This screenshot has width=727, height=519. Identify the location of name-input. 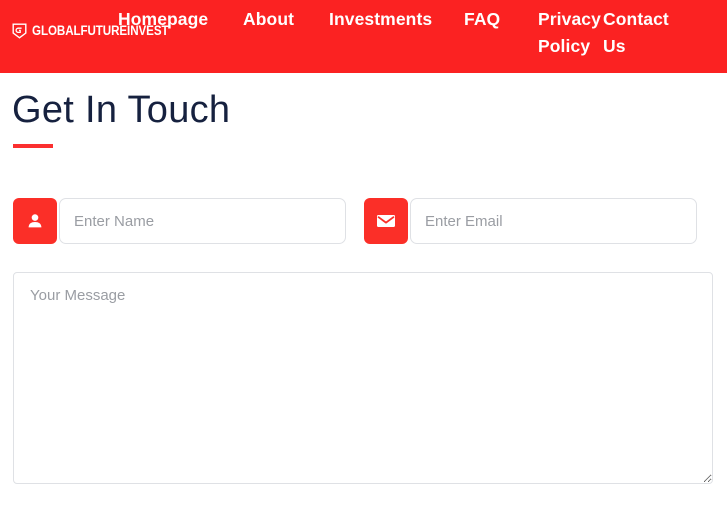
(202, 221).